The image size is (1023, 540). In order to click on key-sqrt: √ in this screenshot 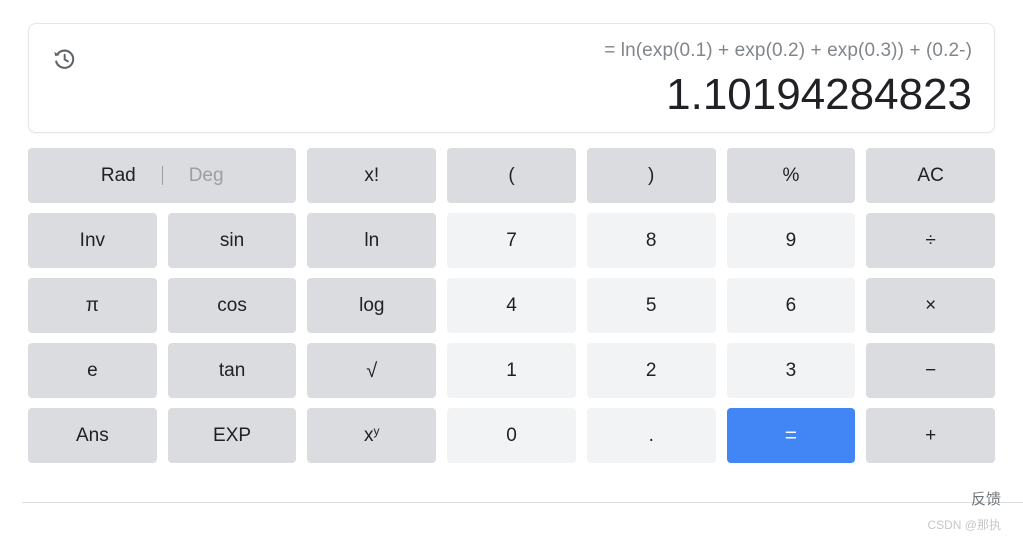, I will do `click(372, 370)`.